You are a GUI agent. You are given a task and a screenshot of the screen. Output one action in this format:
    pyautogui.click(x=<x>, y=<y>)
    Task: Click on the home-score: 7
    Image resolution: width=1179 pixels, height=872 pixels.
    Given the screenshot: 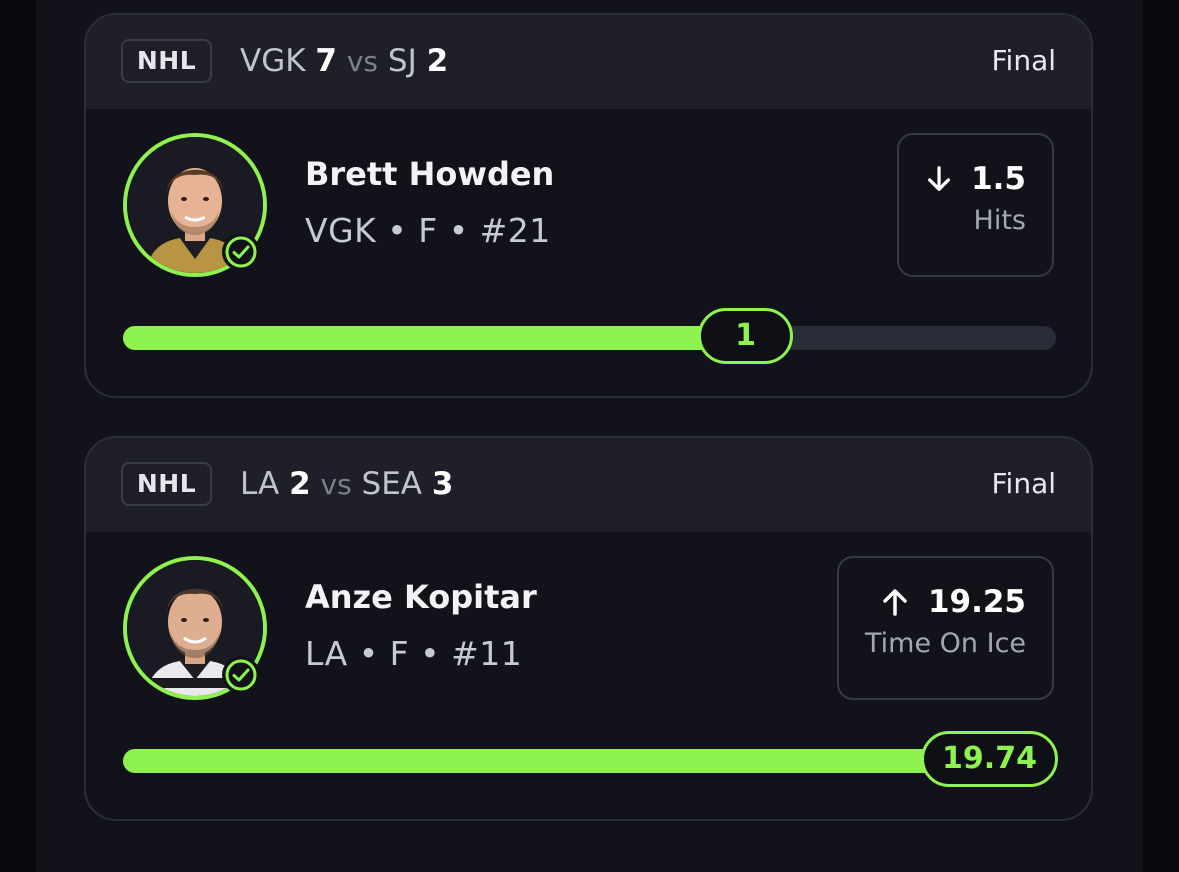 What is the action you would take?
    pyautogui.click(x=326, y=61)
    